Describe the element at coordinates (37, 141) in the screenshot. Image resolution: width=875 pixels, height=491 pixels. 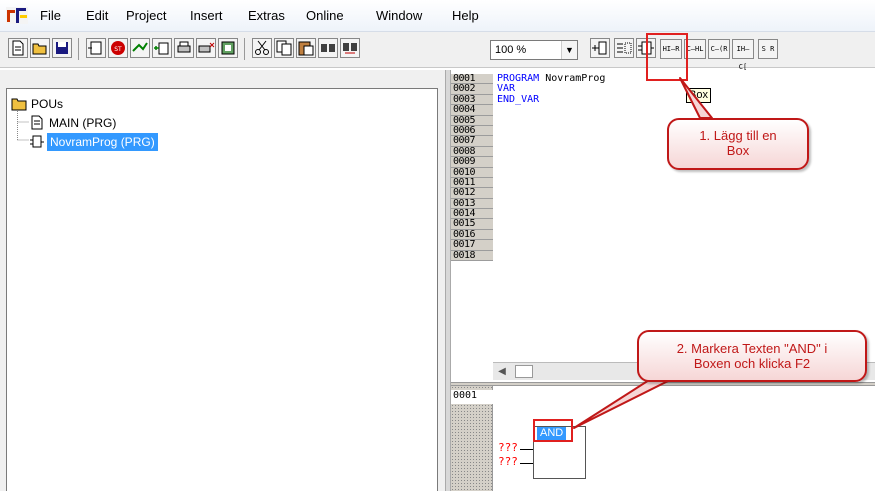
I see `function-block-icon` at that location.